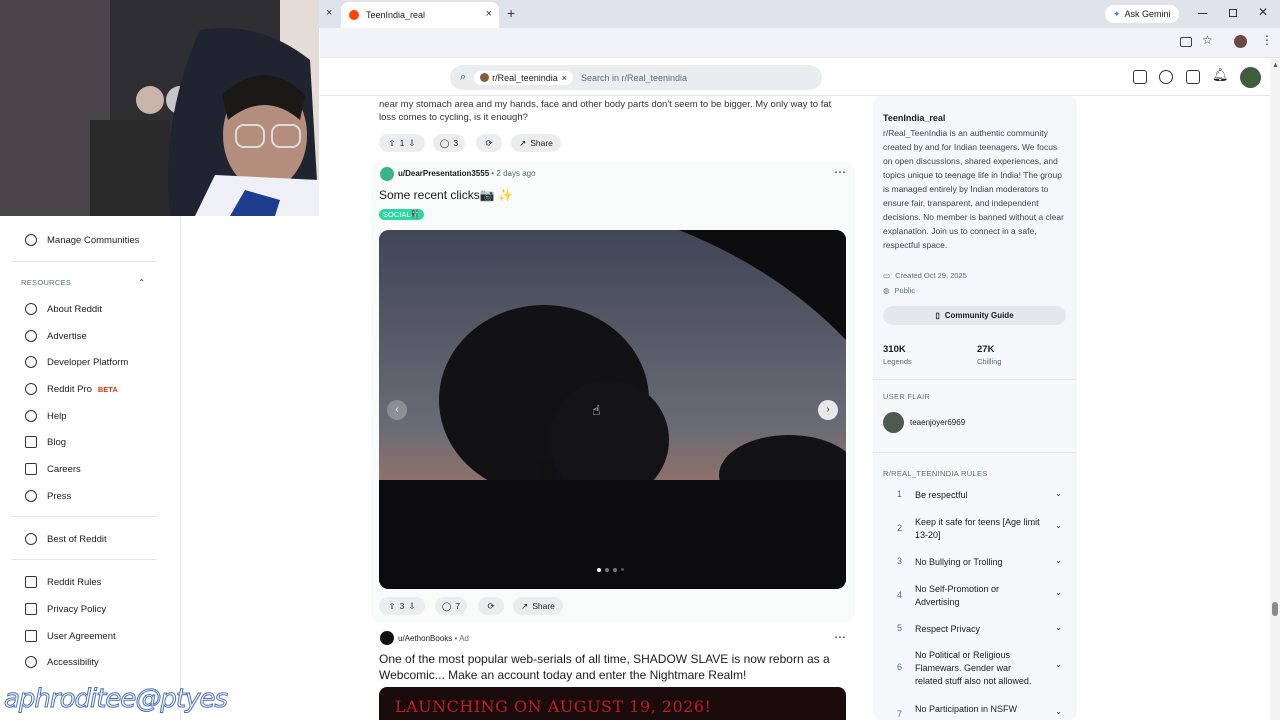 This screenshot has height=720, width=1280. Describe the element at coordinates (979, 315) in the screenshot. I see `community-guide-label: Community Guide` at that location.